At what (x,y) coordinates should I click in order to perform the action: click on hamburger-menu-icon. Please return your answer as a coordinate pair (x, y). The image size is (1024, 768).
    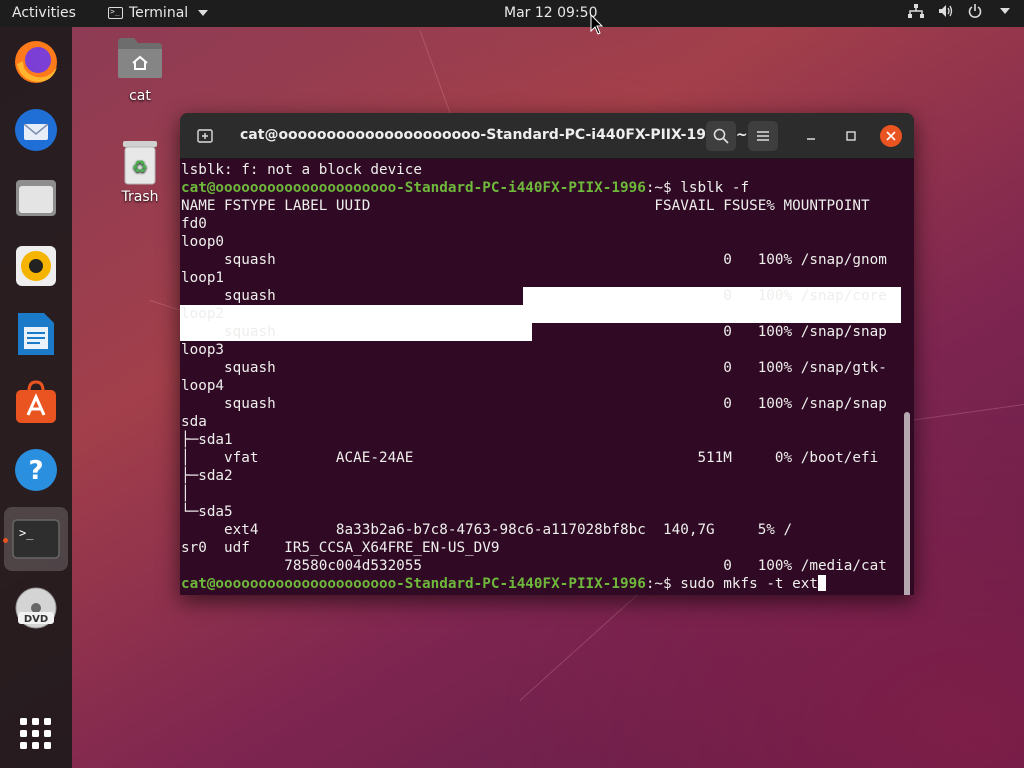
    Looking at the image, I should click on (763, 136).